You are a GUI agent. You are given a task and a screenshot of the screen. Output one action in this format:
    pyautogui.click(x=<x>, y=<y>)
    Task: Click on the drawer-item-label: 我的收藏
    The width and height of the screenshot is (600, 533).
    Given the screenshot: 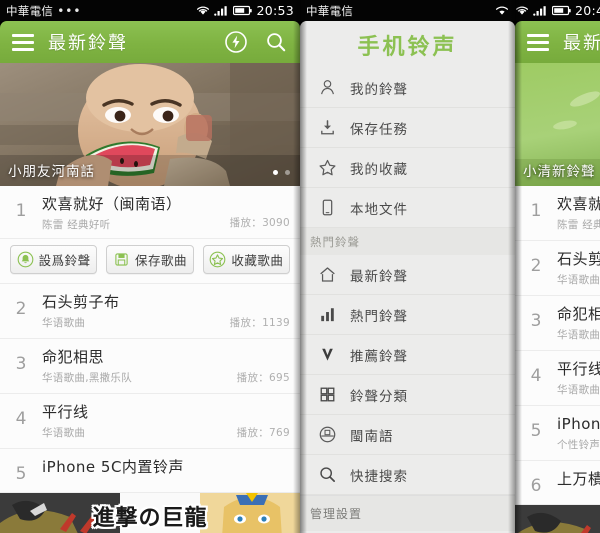 What is the action you would take?
    pyautogui.click(x=379, y=169)
    